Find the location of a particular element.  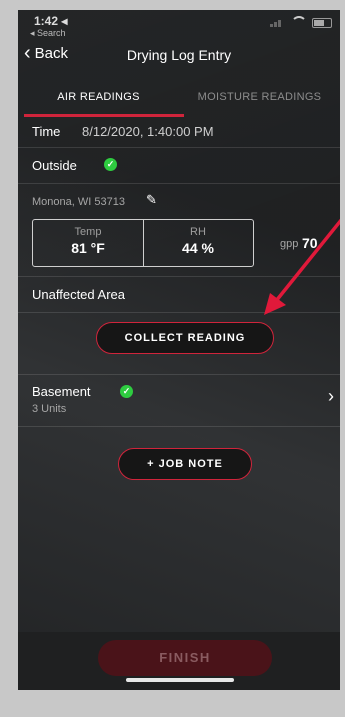

unaffected-area-label: Unaffected Area is located at coordinates (78, 294).